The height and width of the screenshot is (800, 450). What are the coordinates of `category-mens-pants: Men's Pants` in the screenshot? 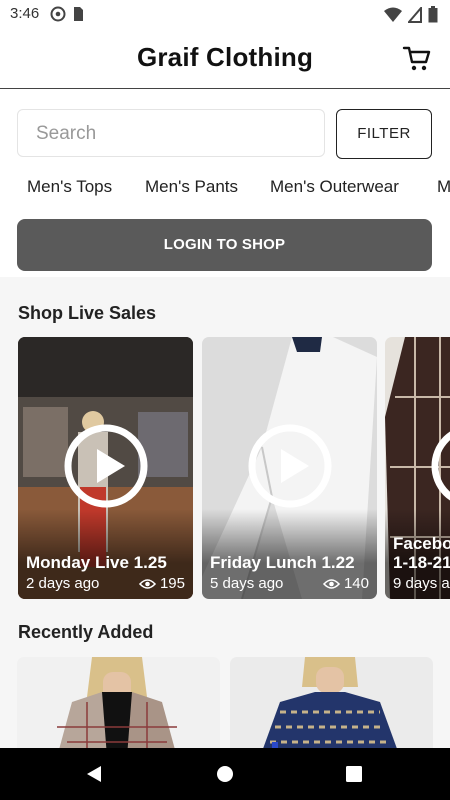 It's located at (191, 187).